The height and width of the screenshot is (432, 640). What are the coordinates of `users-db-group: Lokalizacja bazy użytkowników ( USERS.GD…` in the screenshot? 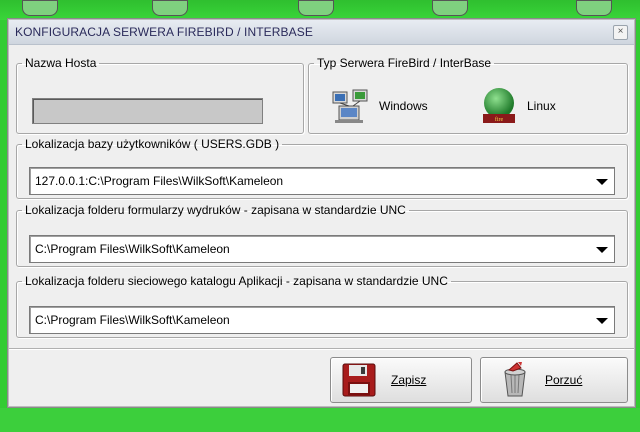 It's located at (322, 168).